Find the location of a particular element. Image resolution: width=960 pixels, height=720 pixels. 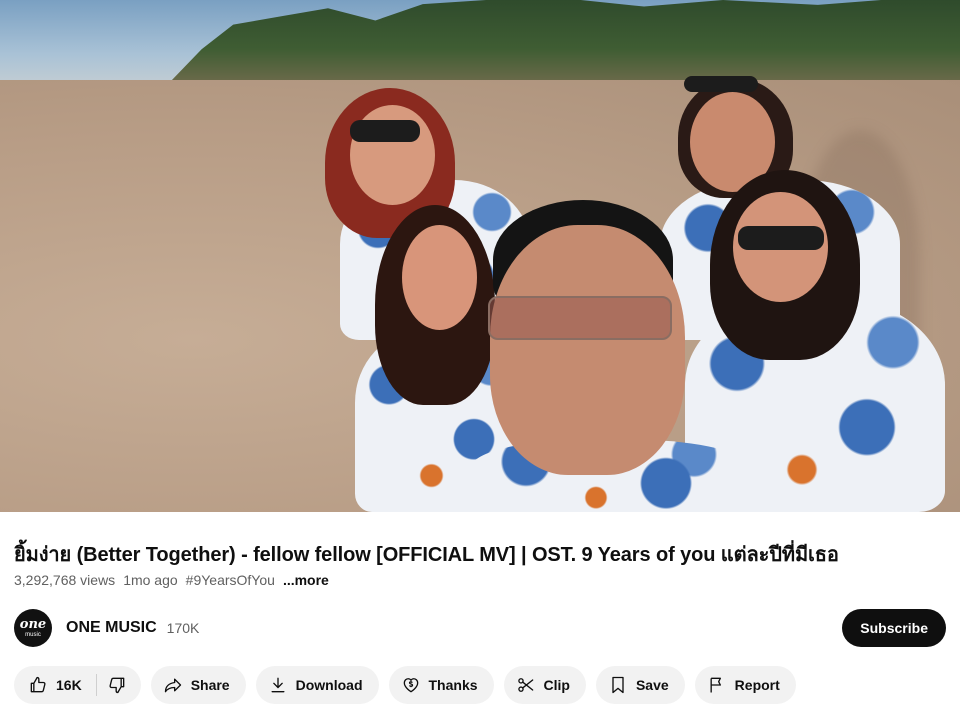

download-button: Download is located at coordinates (317, 685).